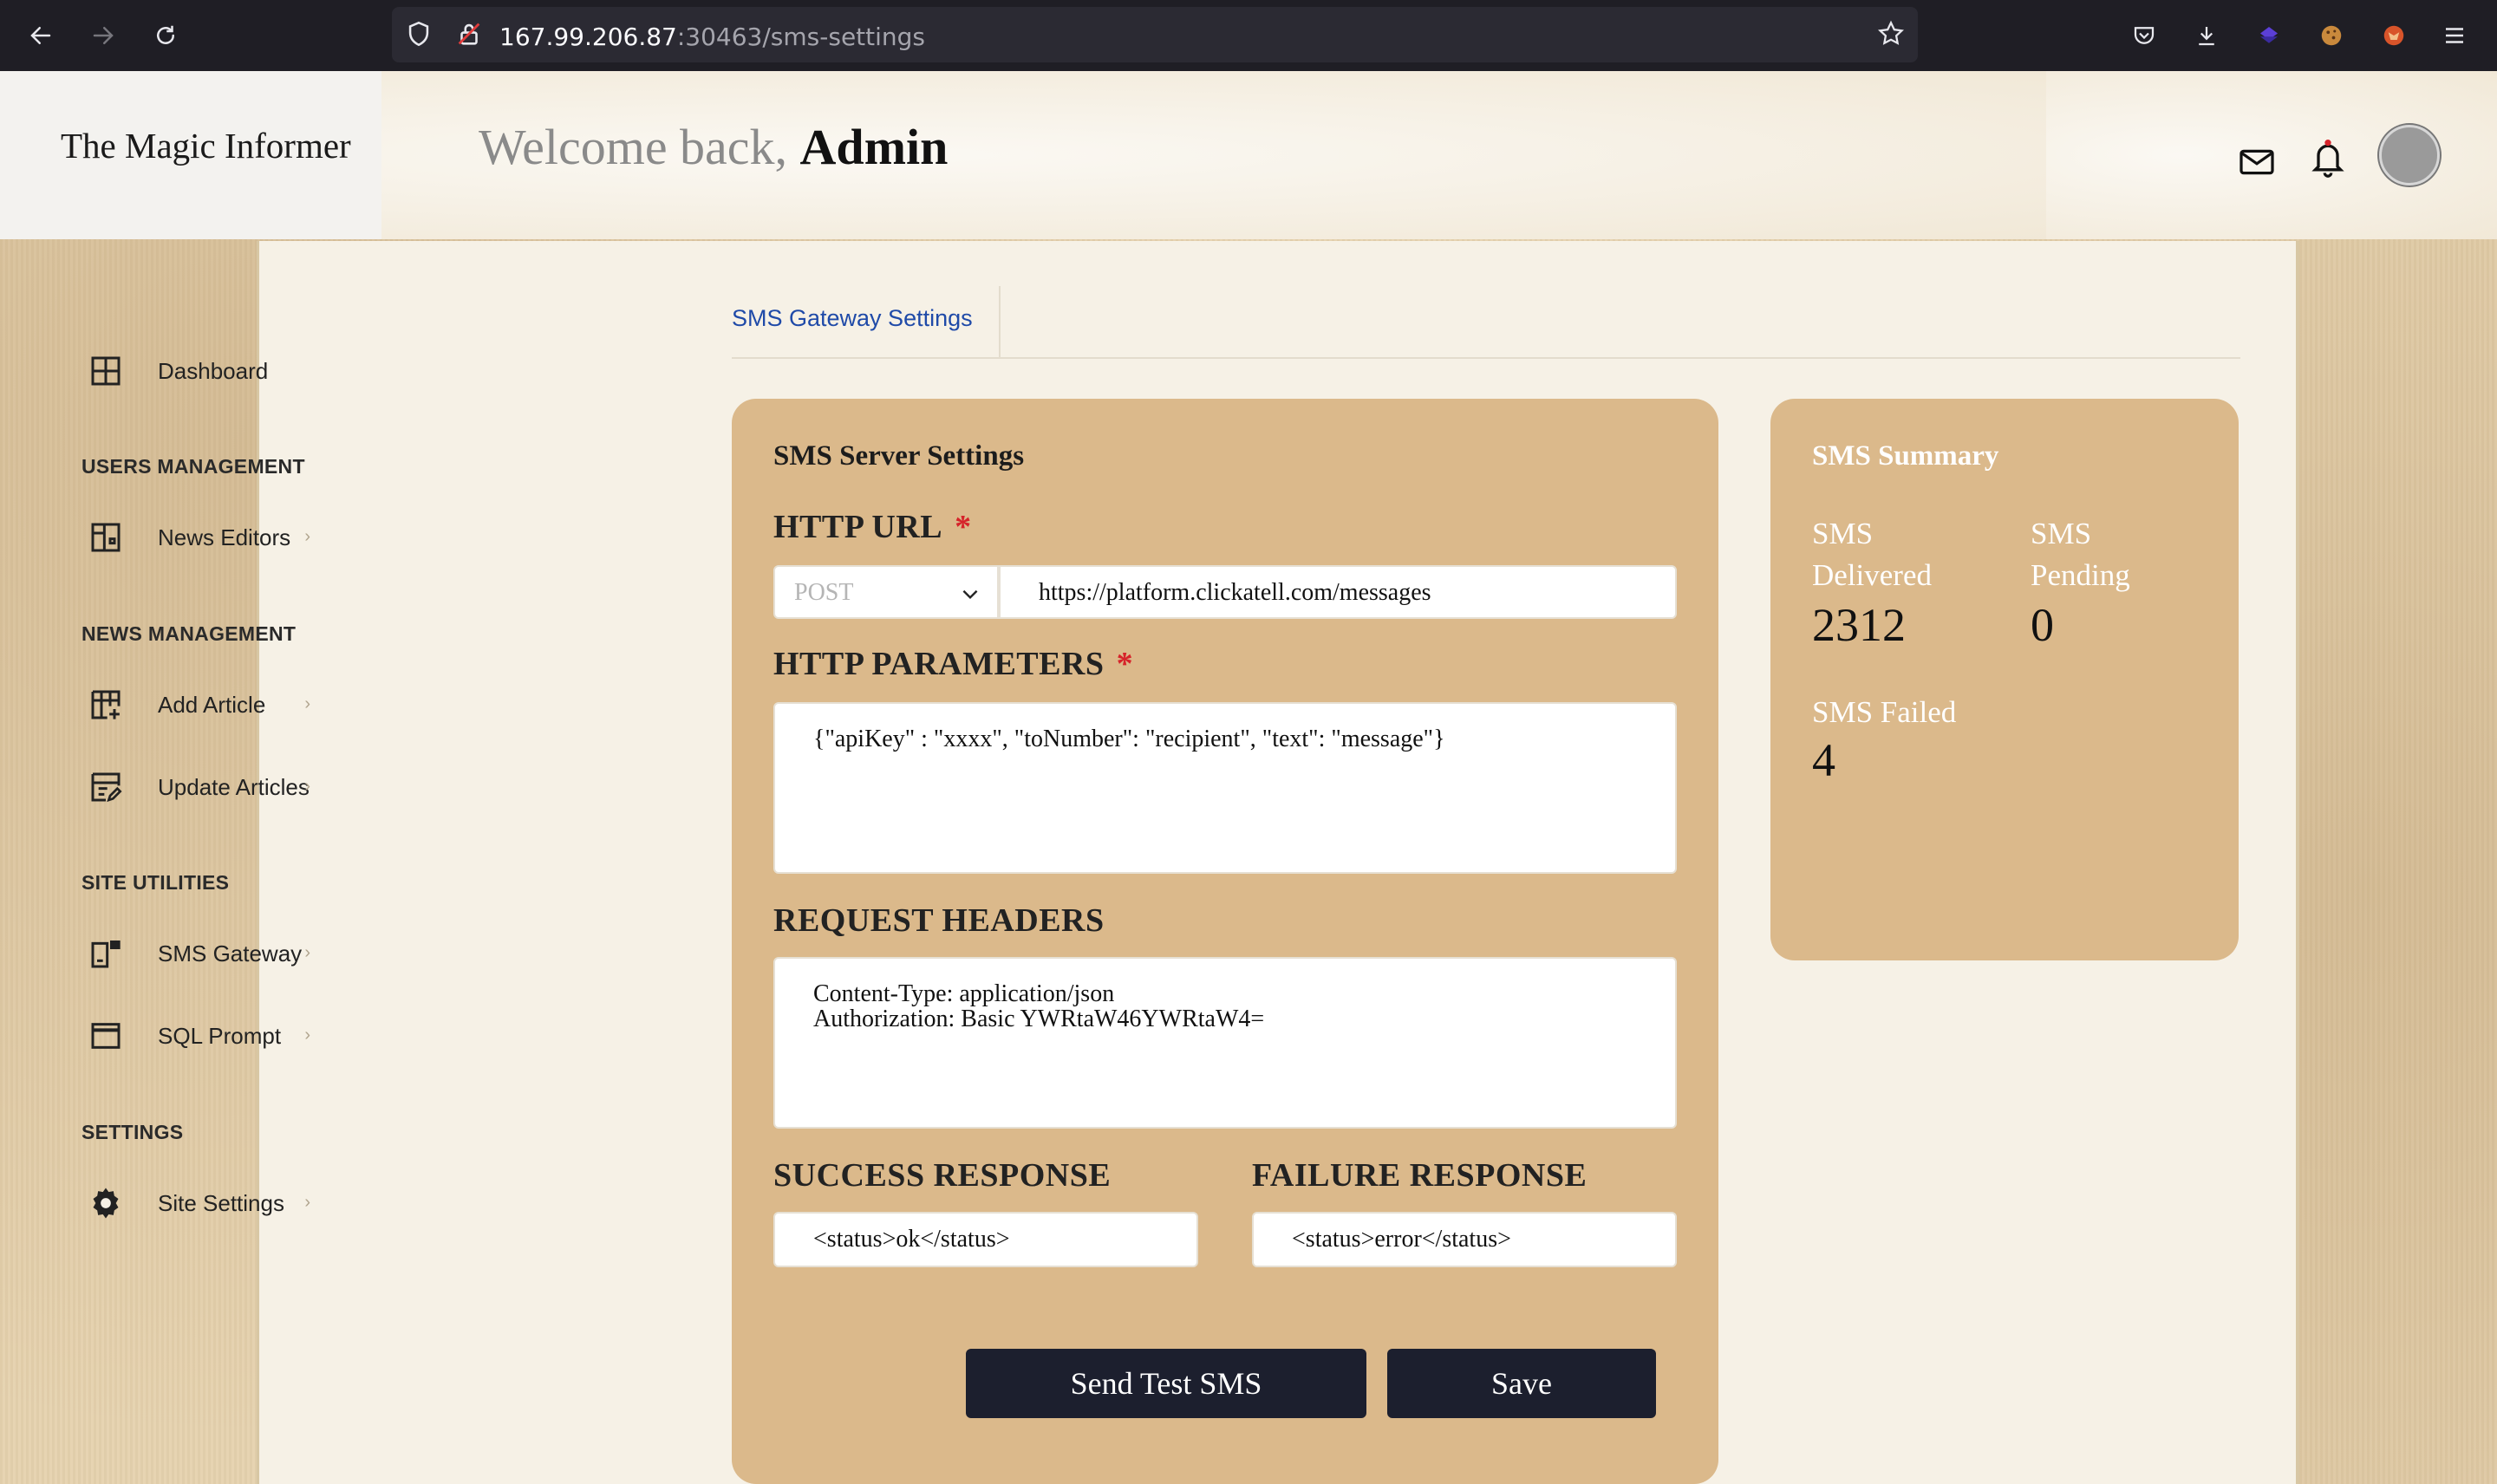  What do you see at coordinates (106, 1203) in the screenshot?
I see `gear-icon` at bounding box center [106, 1203].